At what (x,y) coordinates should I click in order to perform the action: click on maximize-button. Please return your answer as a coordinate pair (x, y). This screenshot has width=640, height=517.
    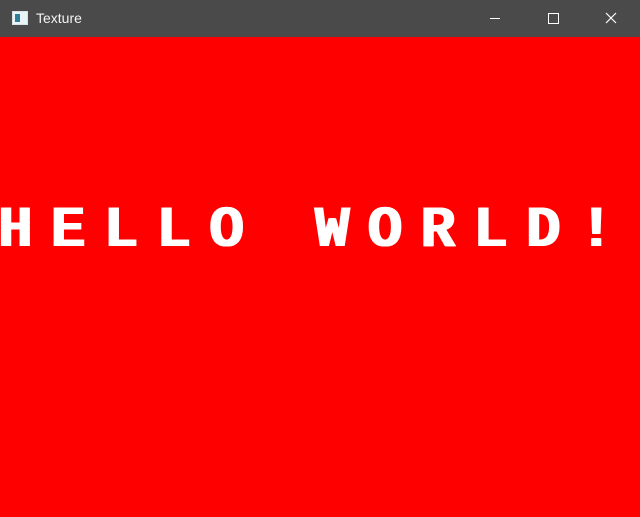
    Looking at the image, I should click on (553, 18).